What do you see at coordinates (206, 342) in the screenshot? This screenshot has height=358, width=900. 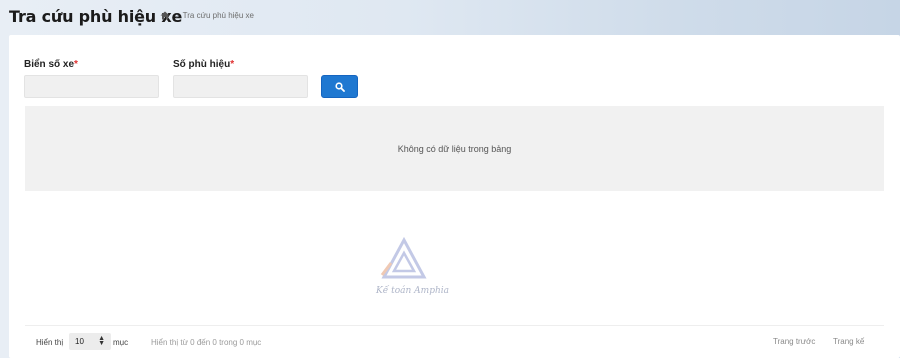 I see `table-info: Hiển thị từ 0 đến 0 trong 0 mục` at bounding box center [206, 342].